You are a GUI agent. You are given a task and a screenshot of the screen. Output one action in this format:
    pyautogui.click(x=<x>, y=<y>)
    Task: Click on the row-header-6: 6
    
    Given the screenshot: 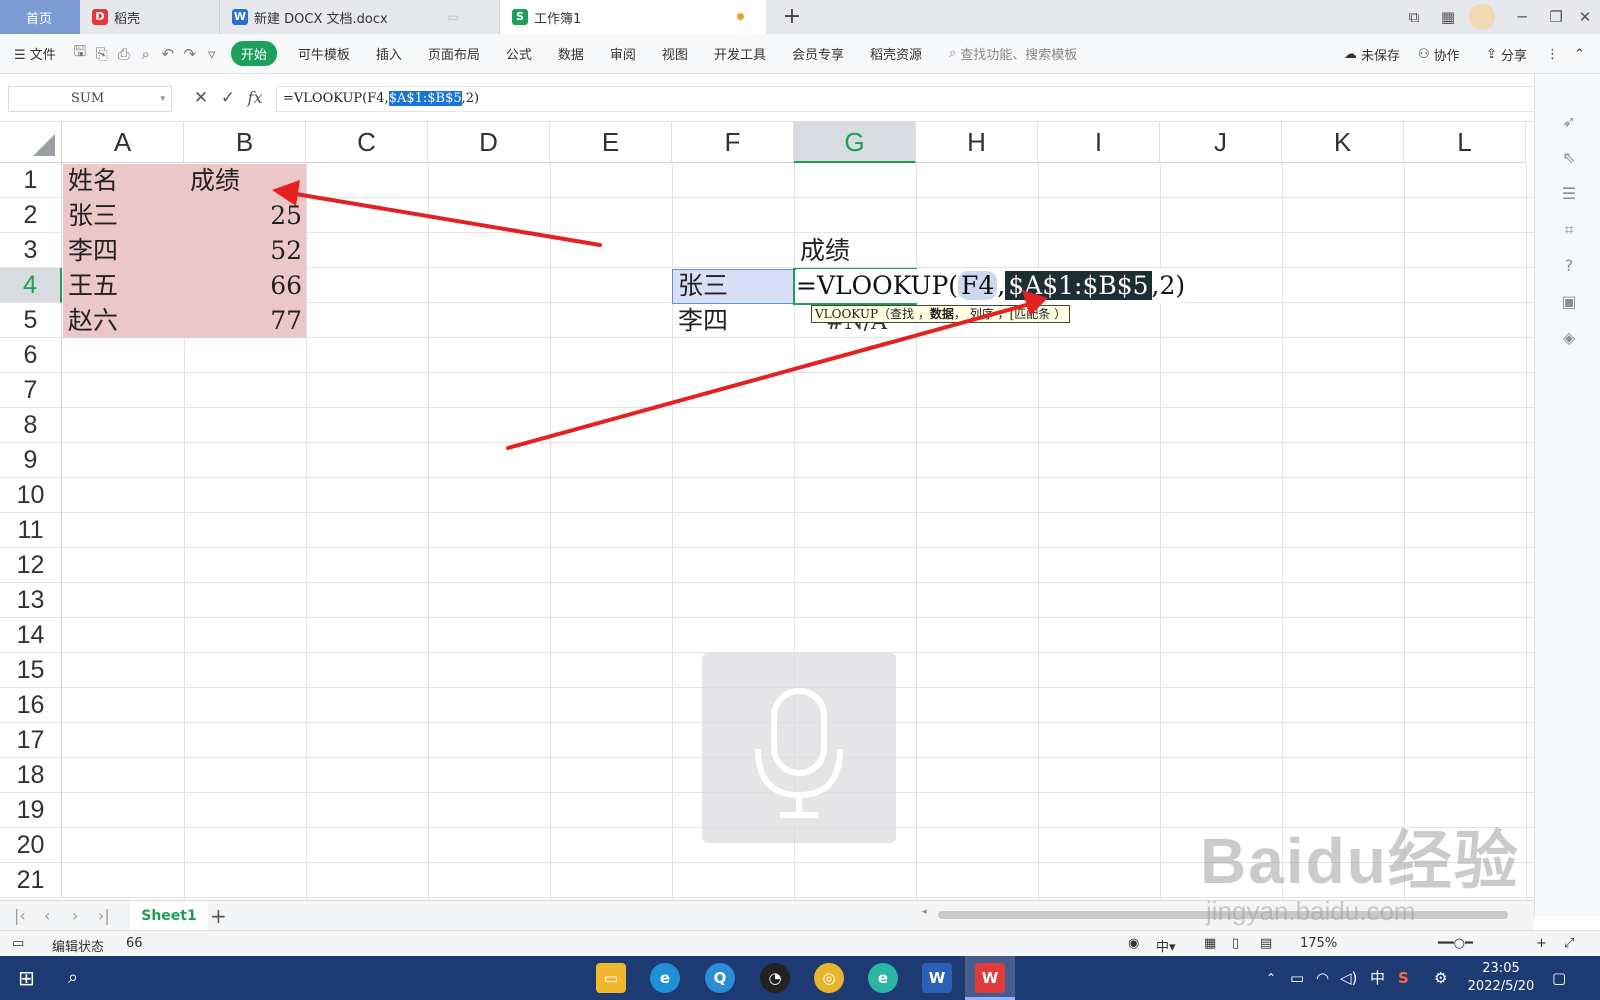 What is the action you would take?
    pyautogui.click(x=31, y=355)
    